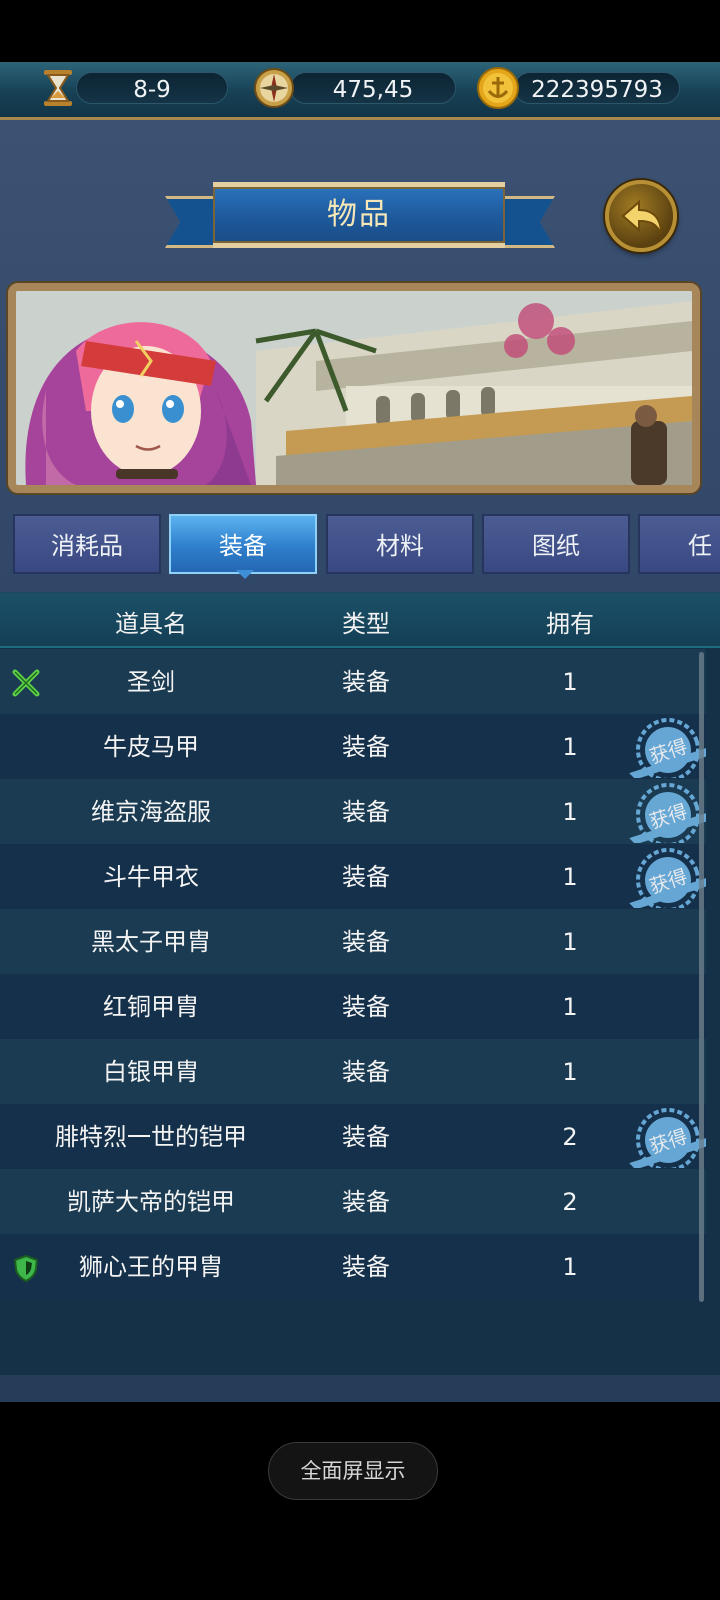 The image size is (720, 1600). What do you see at coordinates (366, 624) in the screenshot?
I see `header-type: 类型` at bounding box center [366, 624].